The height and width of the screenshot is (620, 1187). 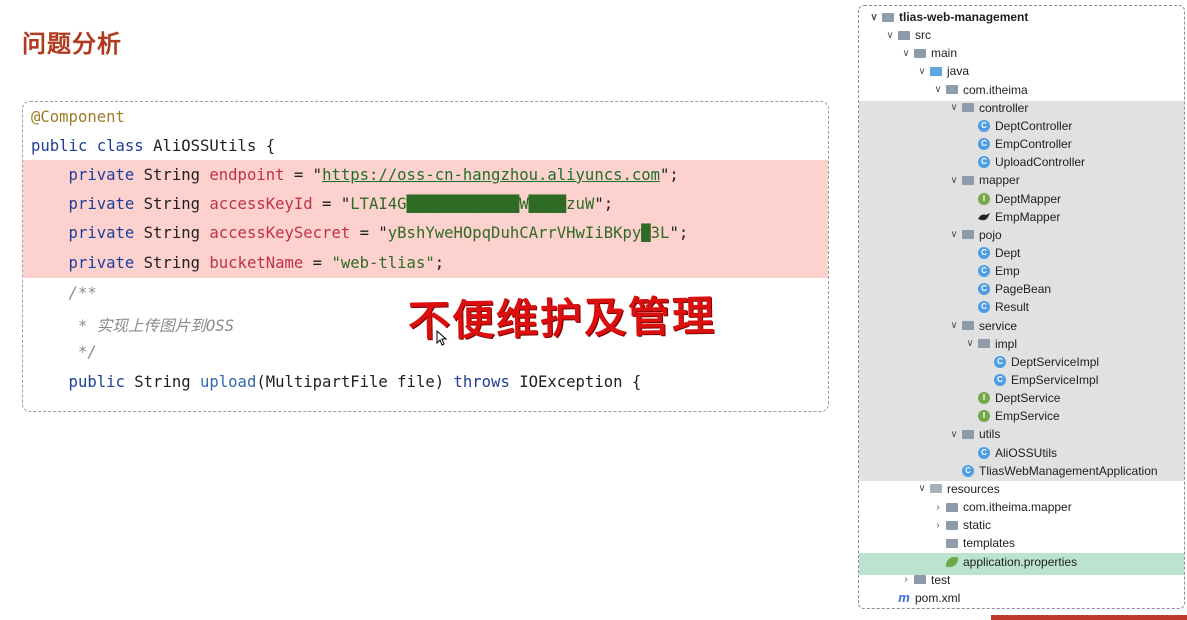 What do you see at coordinates (977, 525) in the screenshot?
I see `tree-item-label: static` at bounding box center [977, 525].